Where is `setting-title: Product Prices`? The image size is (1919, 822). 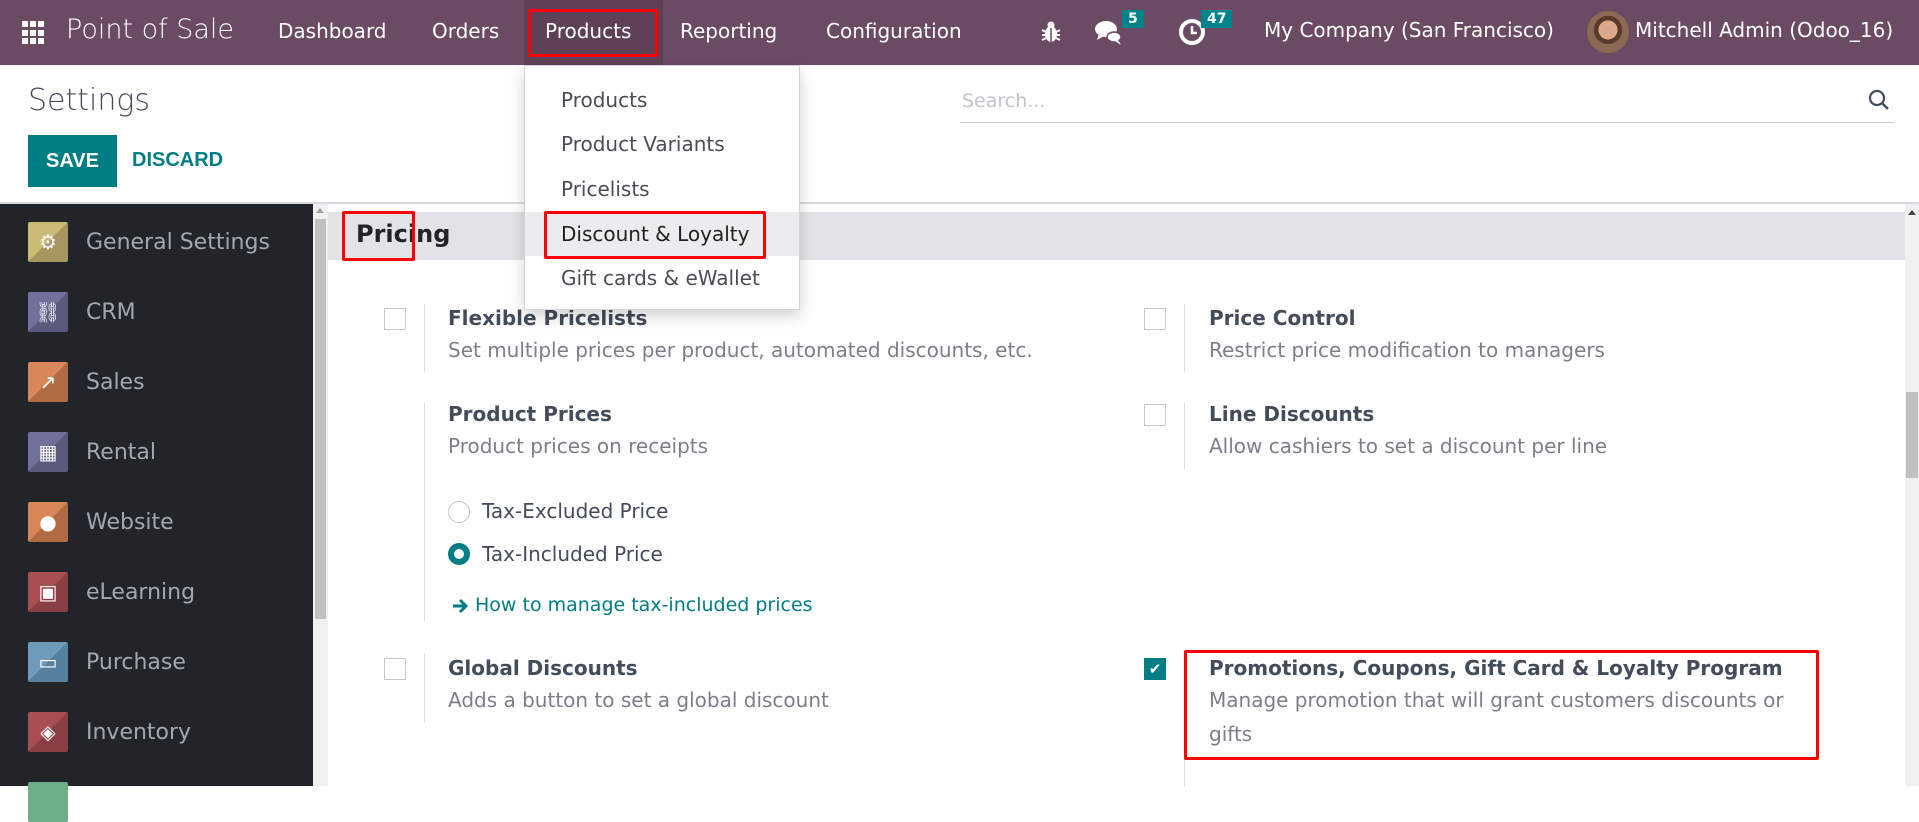
setting-title: Product Prices is located at coordinates (530, 414).